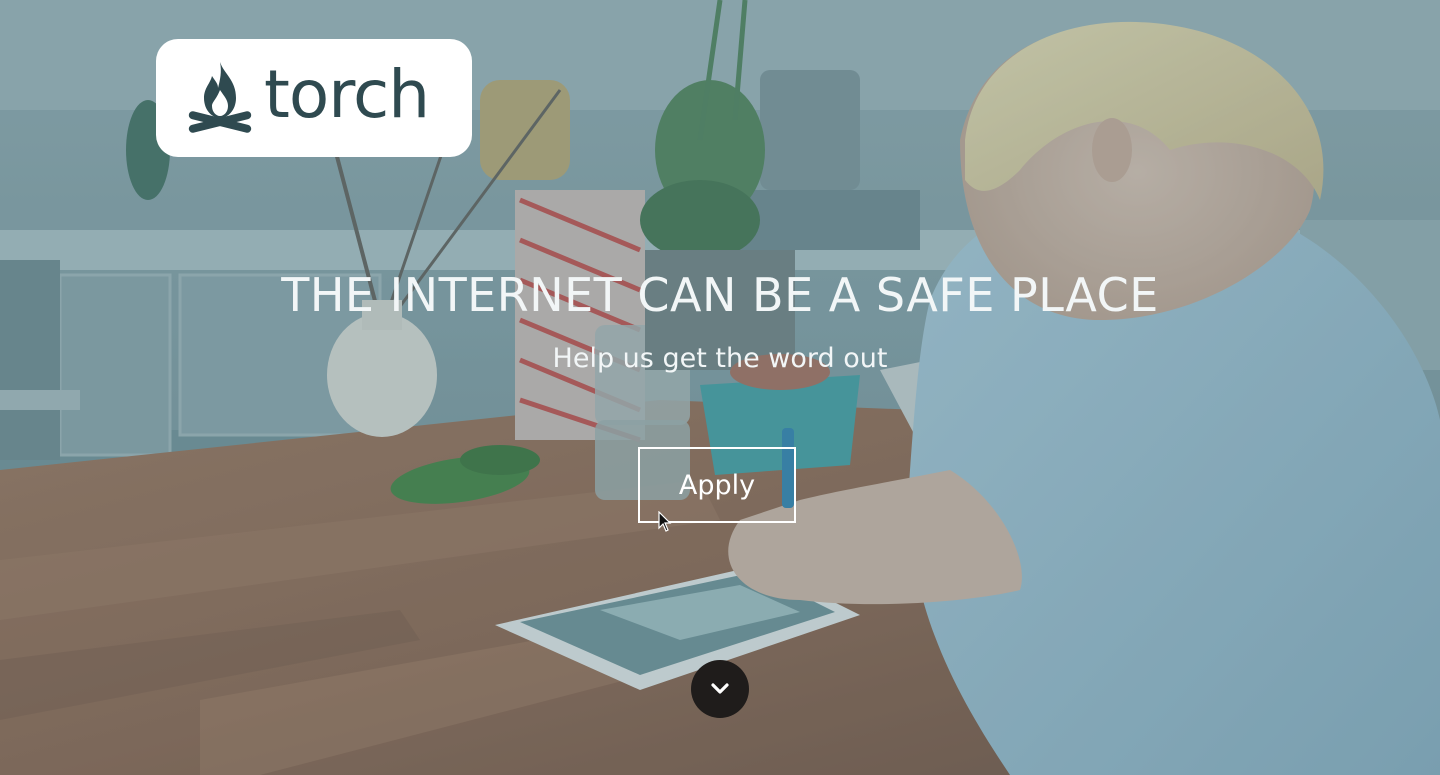  I want to click on brand-logo: torch, so click(314, 98).